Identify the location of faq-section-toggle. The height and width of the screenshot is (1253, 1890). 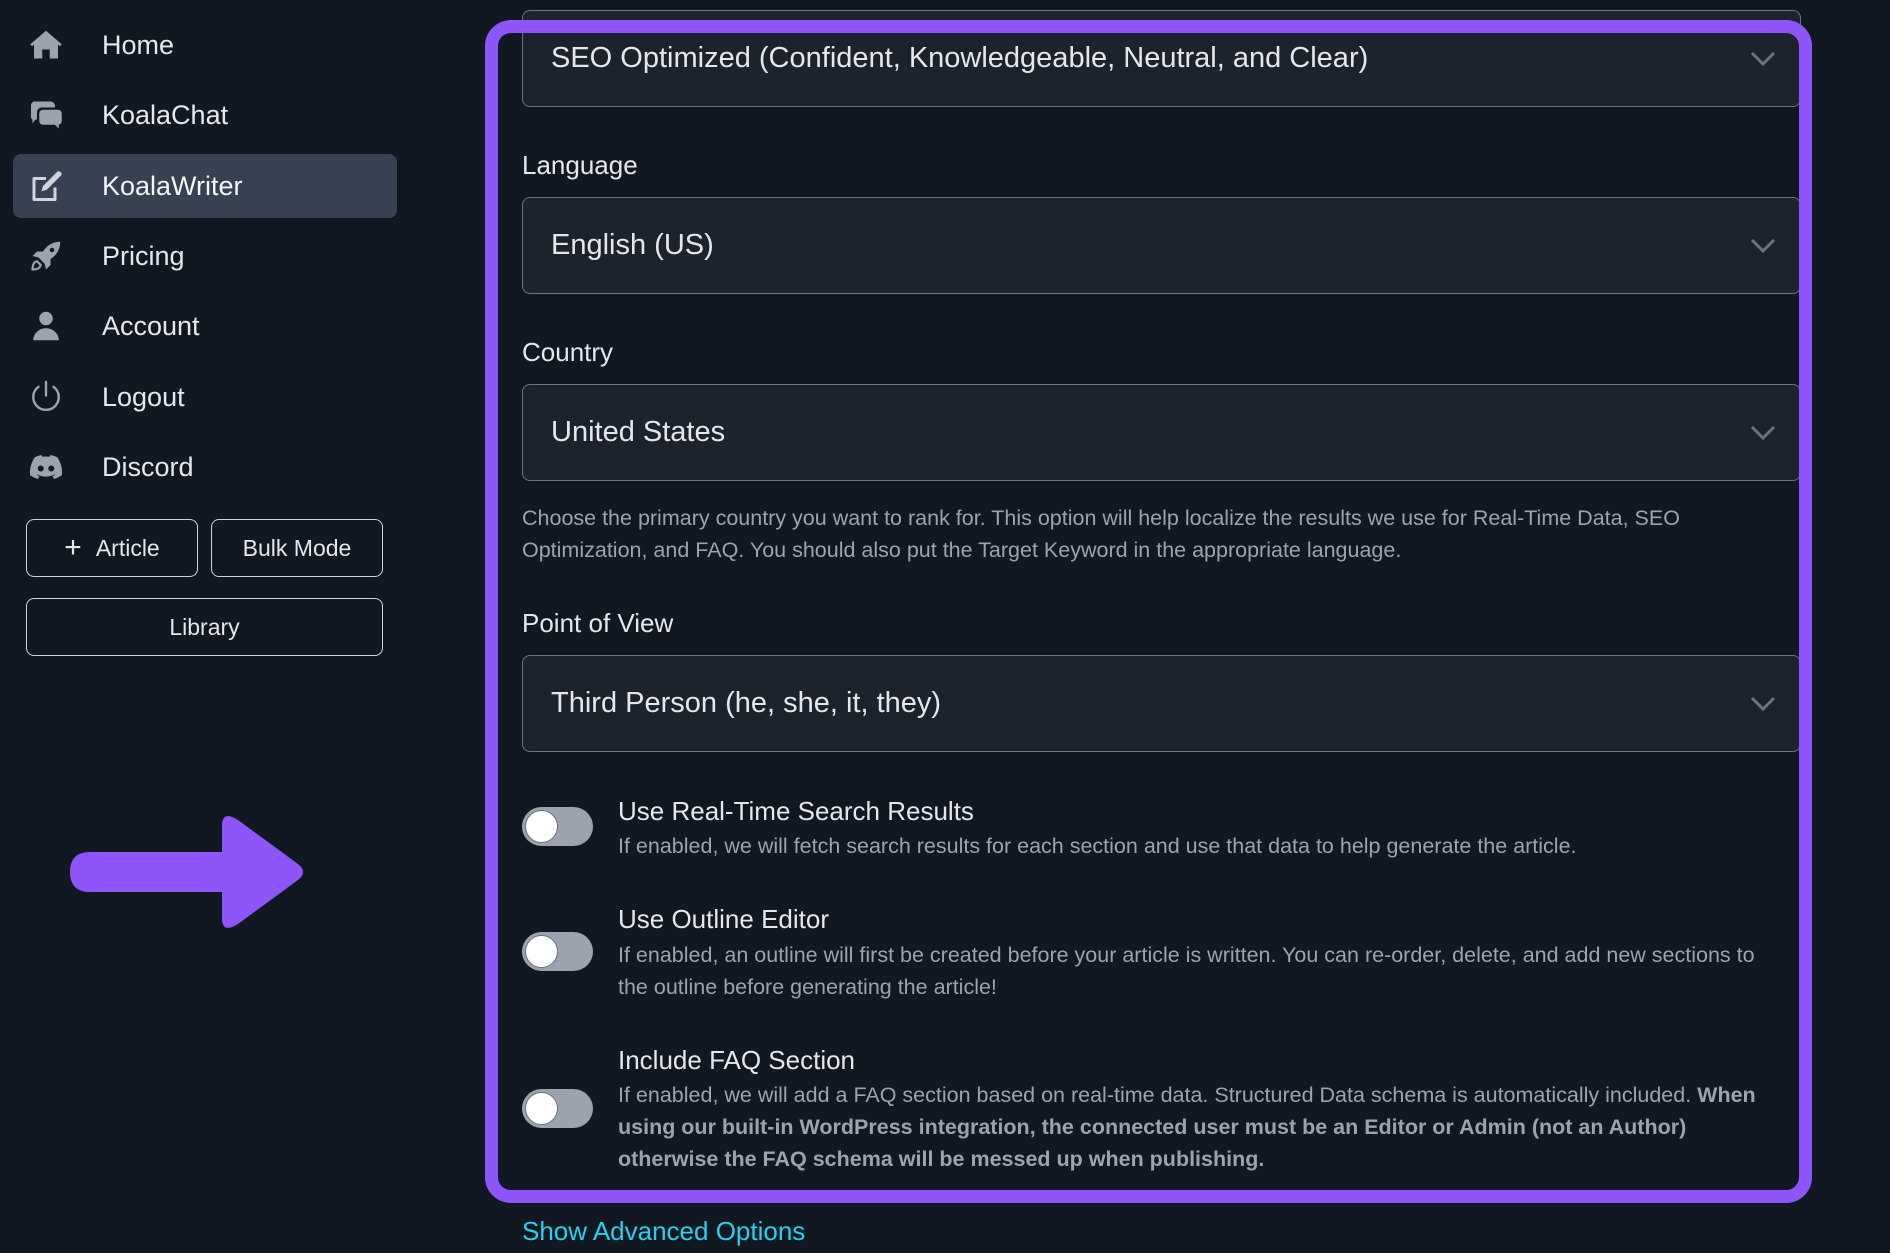
(557, 1108).